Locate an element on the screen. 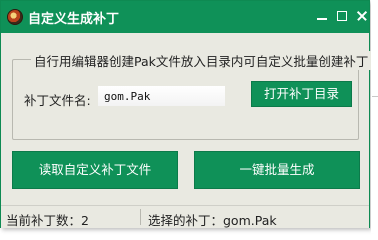 The width and height of the screenshot is (378, 240). batch-generate-button: 一键批量生成 is located at coordinates (277, 170).